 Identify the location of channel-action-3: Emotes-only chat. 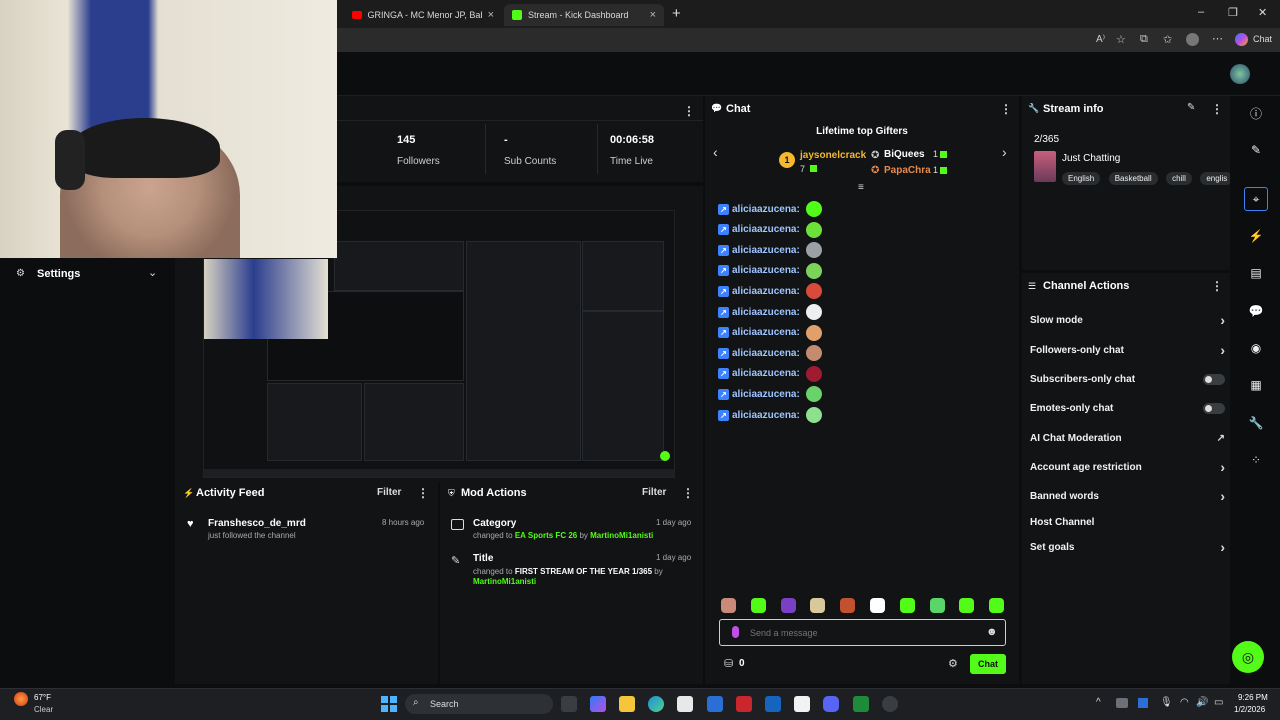
(1127, 408).